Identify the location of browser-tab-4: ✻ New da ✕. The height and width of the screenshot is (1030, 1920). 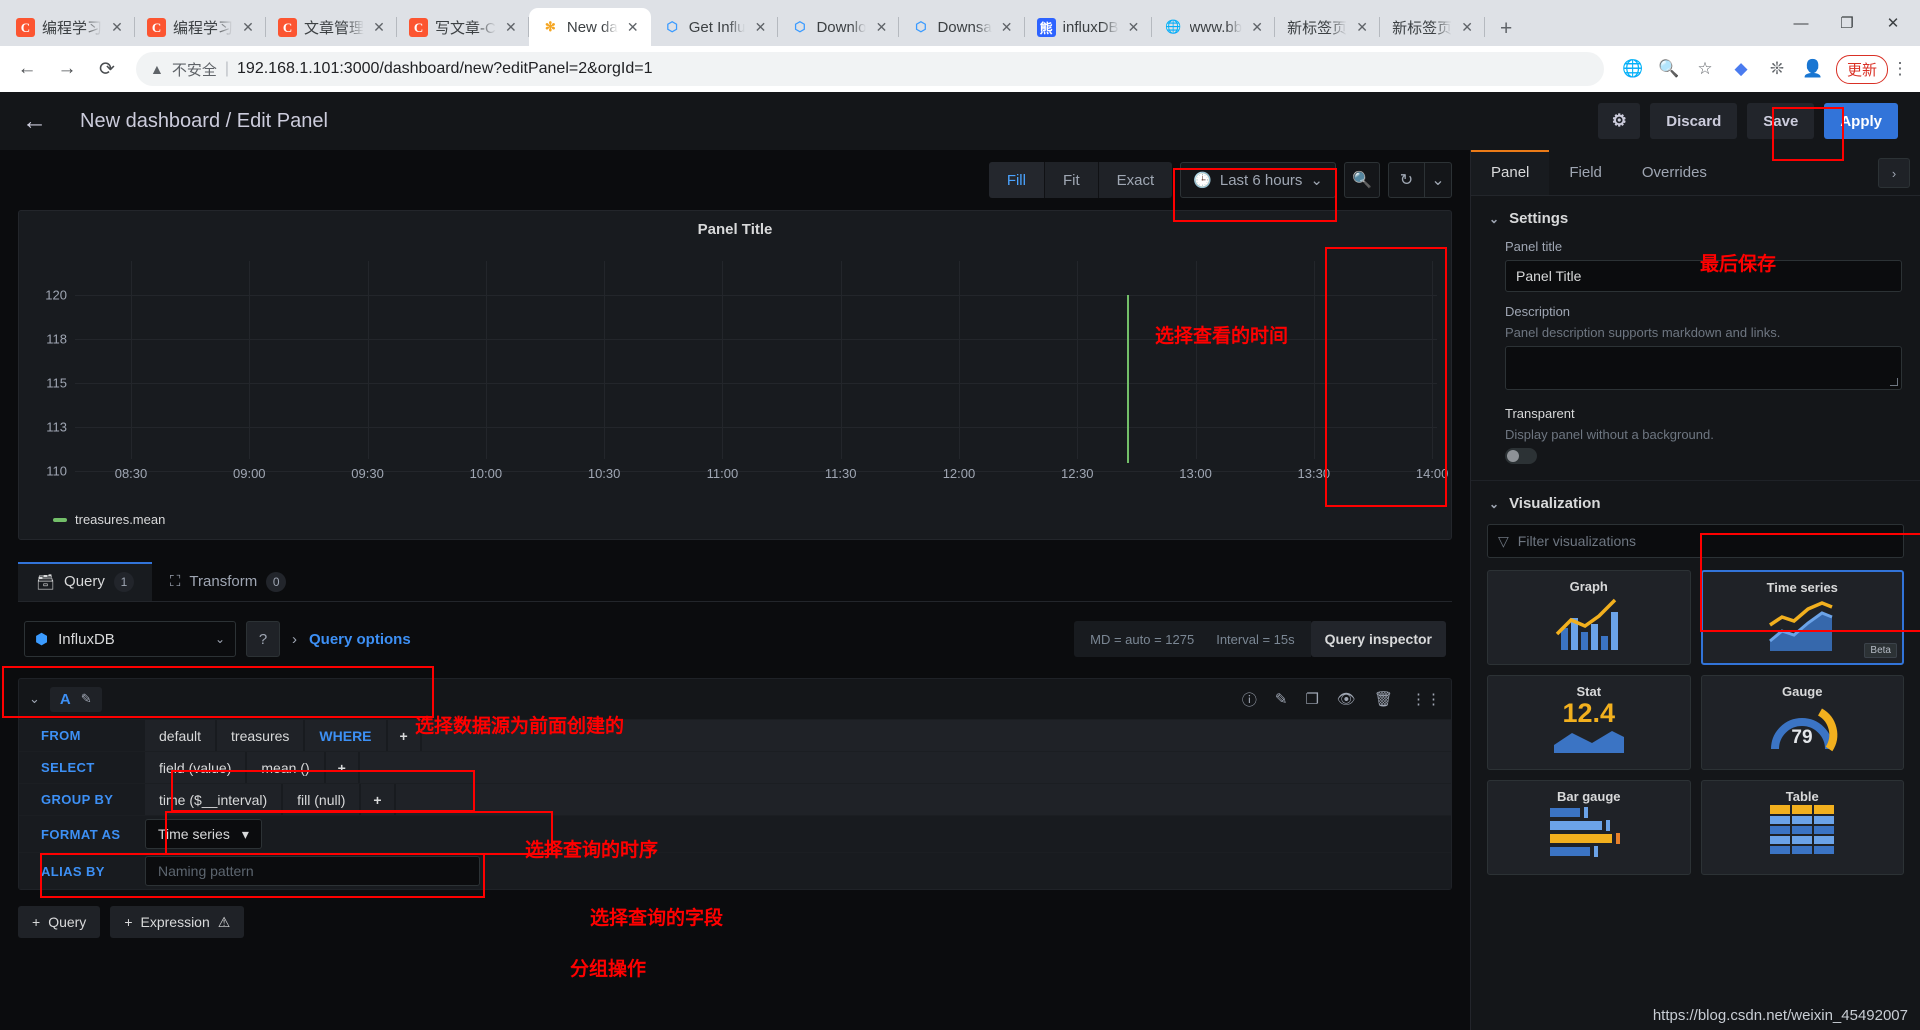
(589, 27).